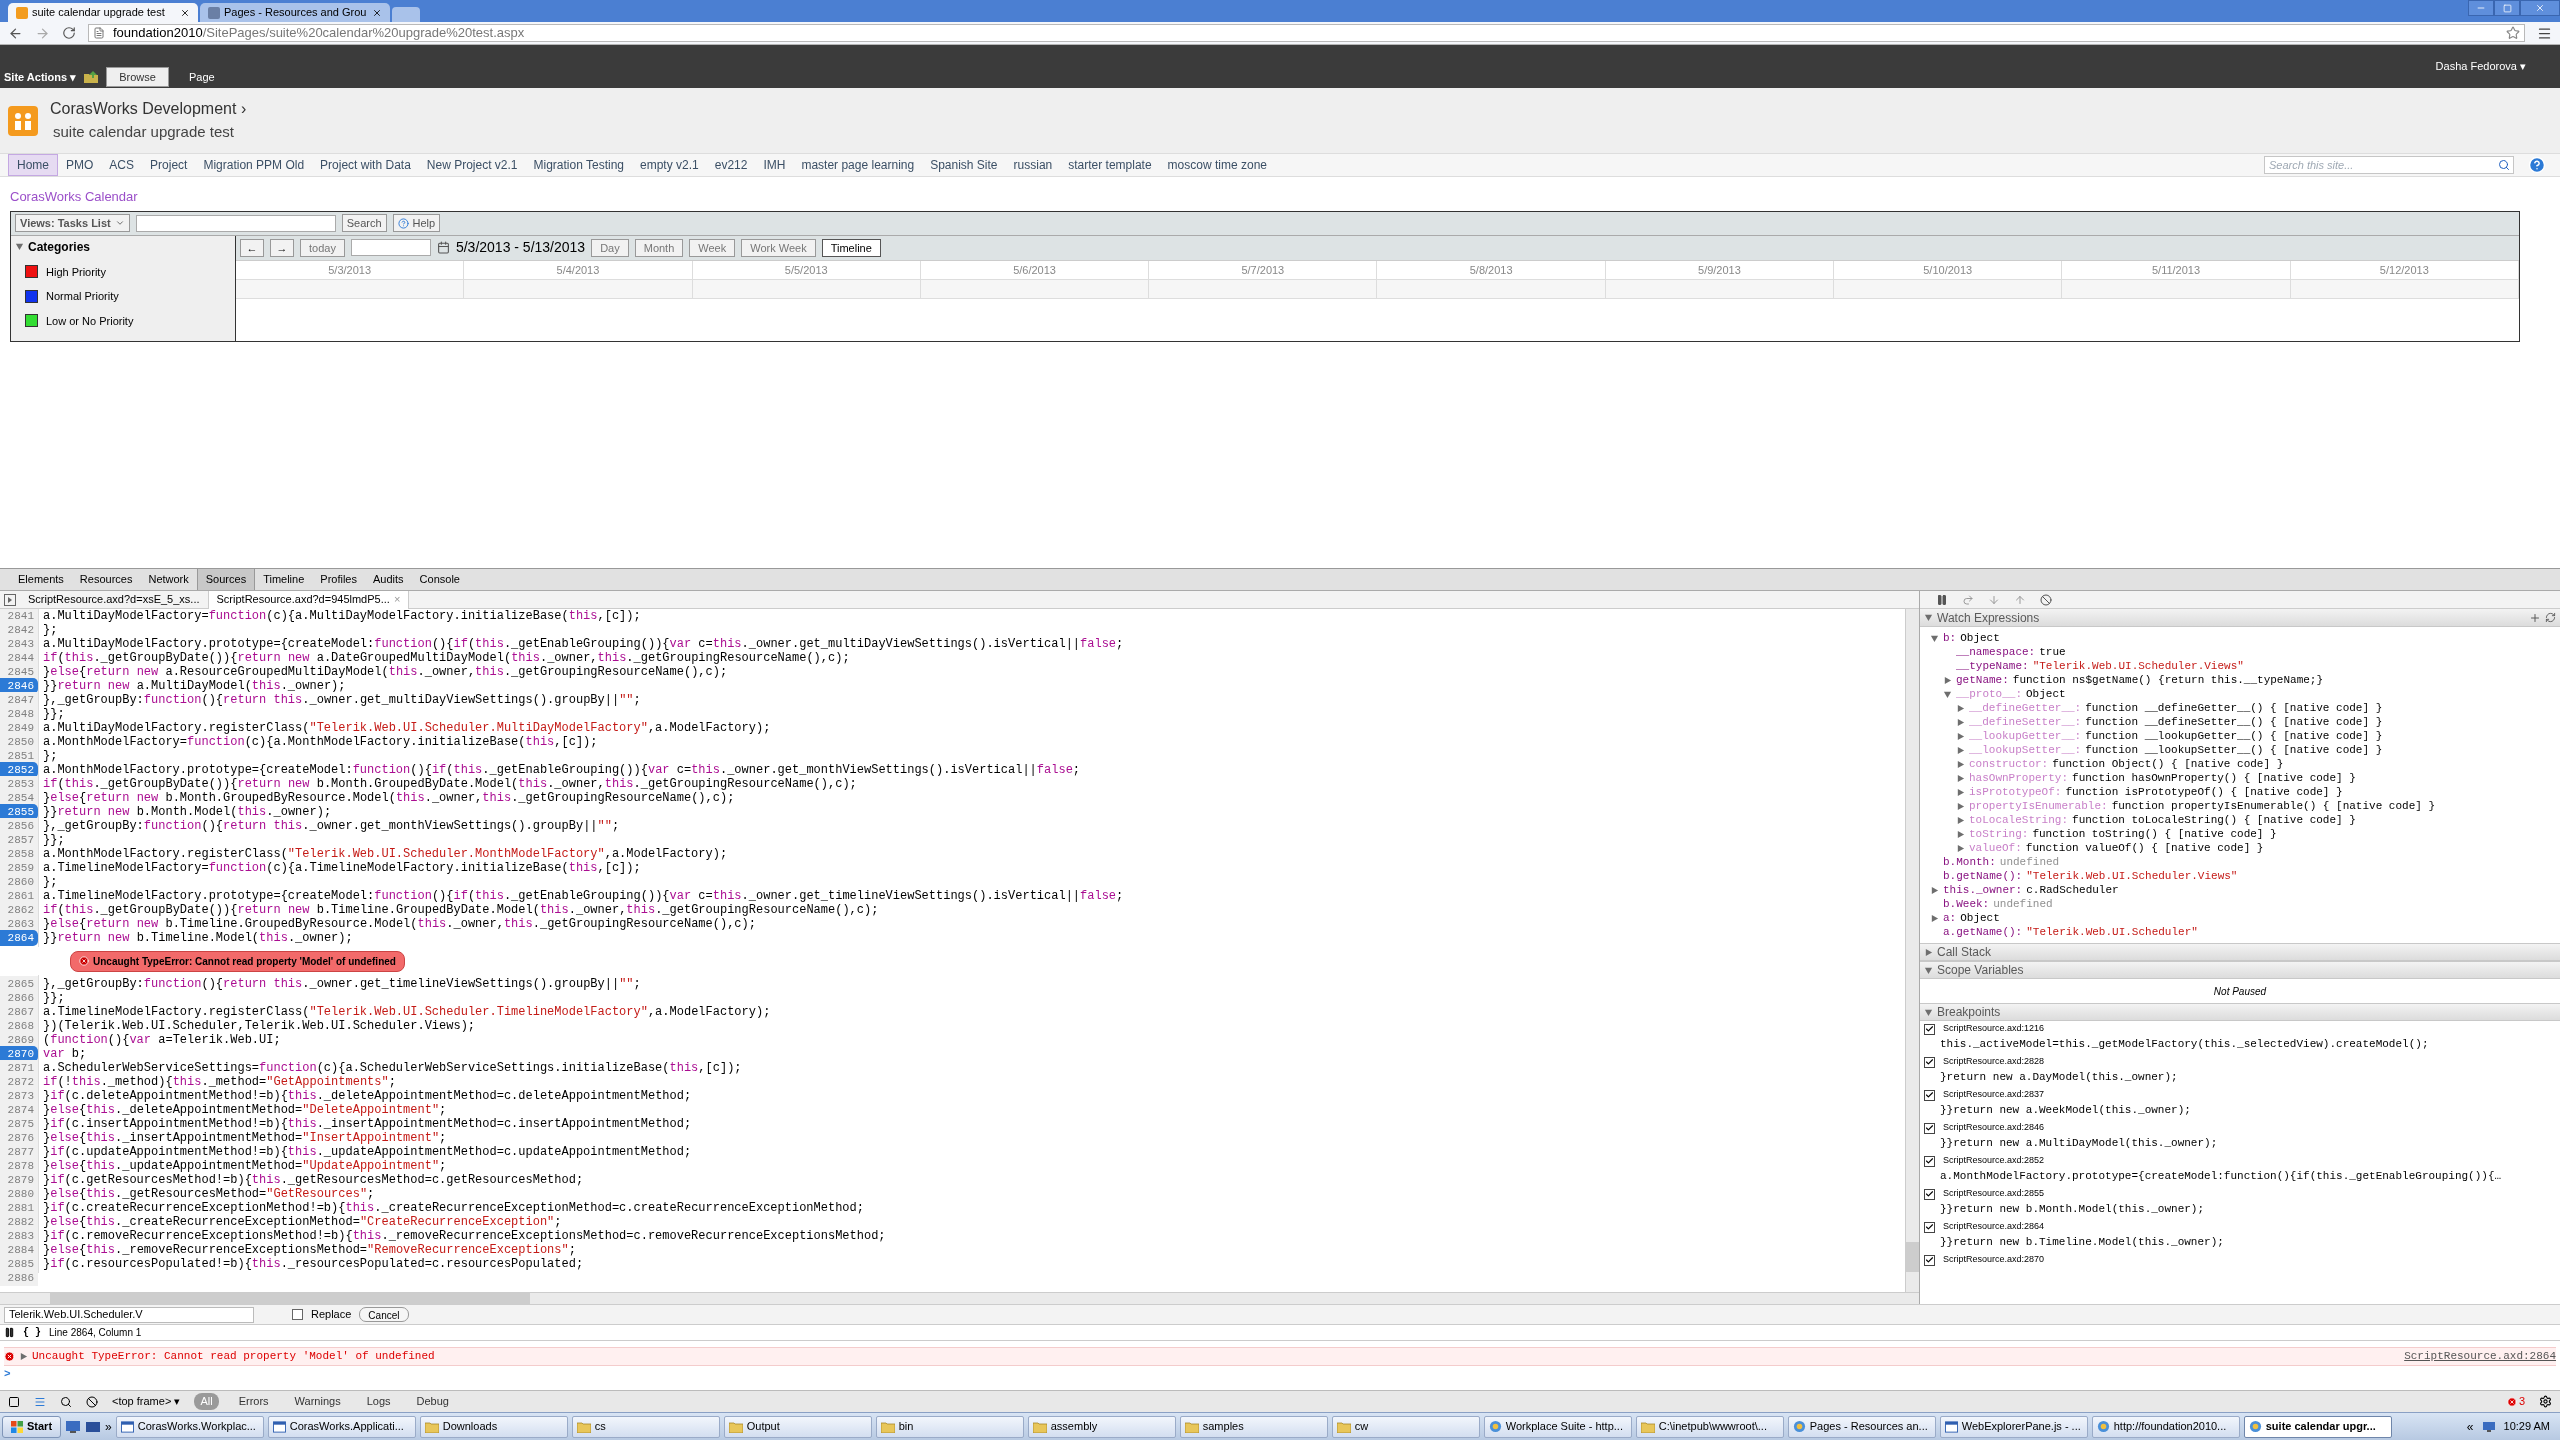 The image size is (2560, 1440). I want to click on next-button: →, so click(282, 247).